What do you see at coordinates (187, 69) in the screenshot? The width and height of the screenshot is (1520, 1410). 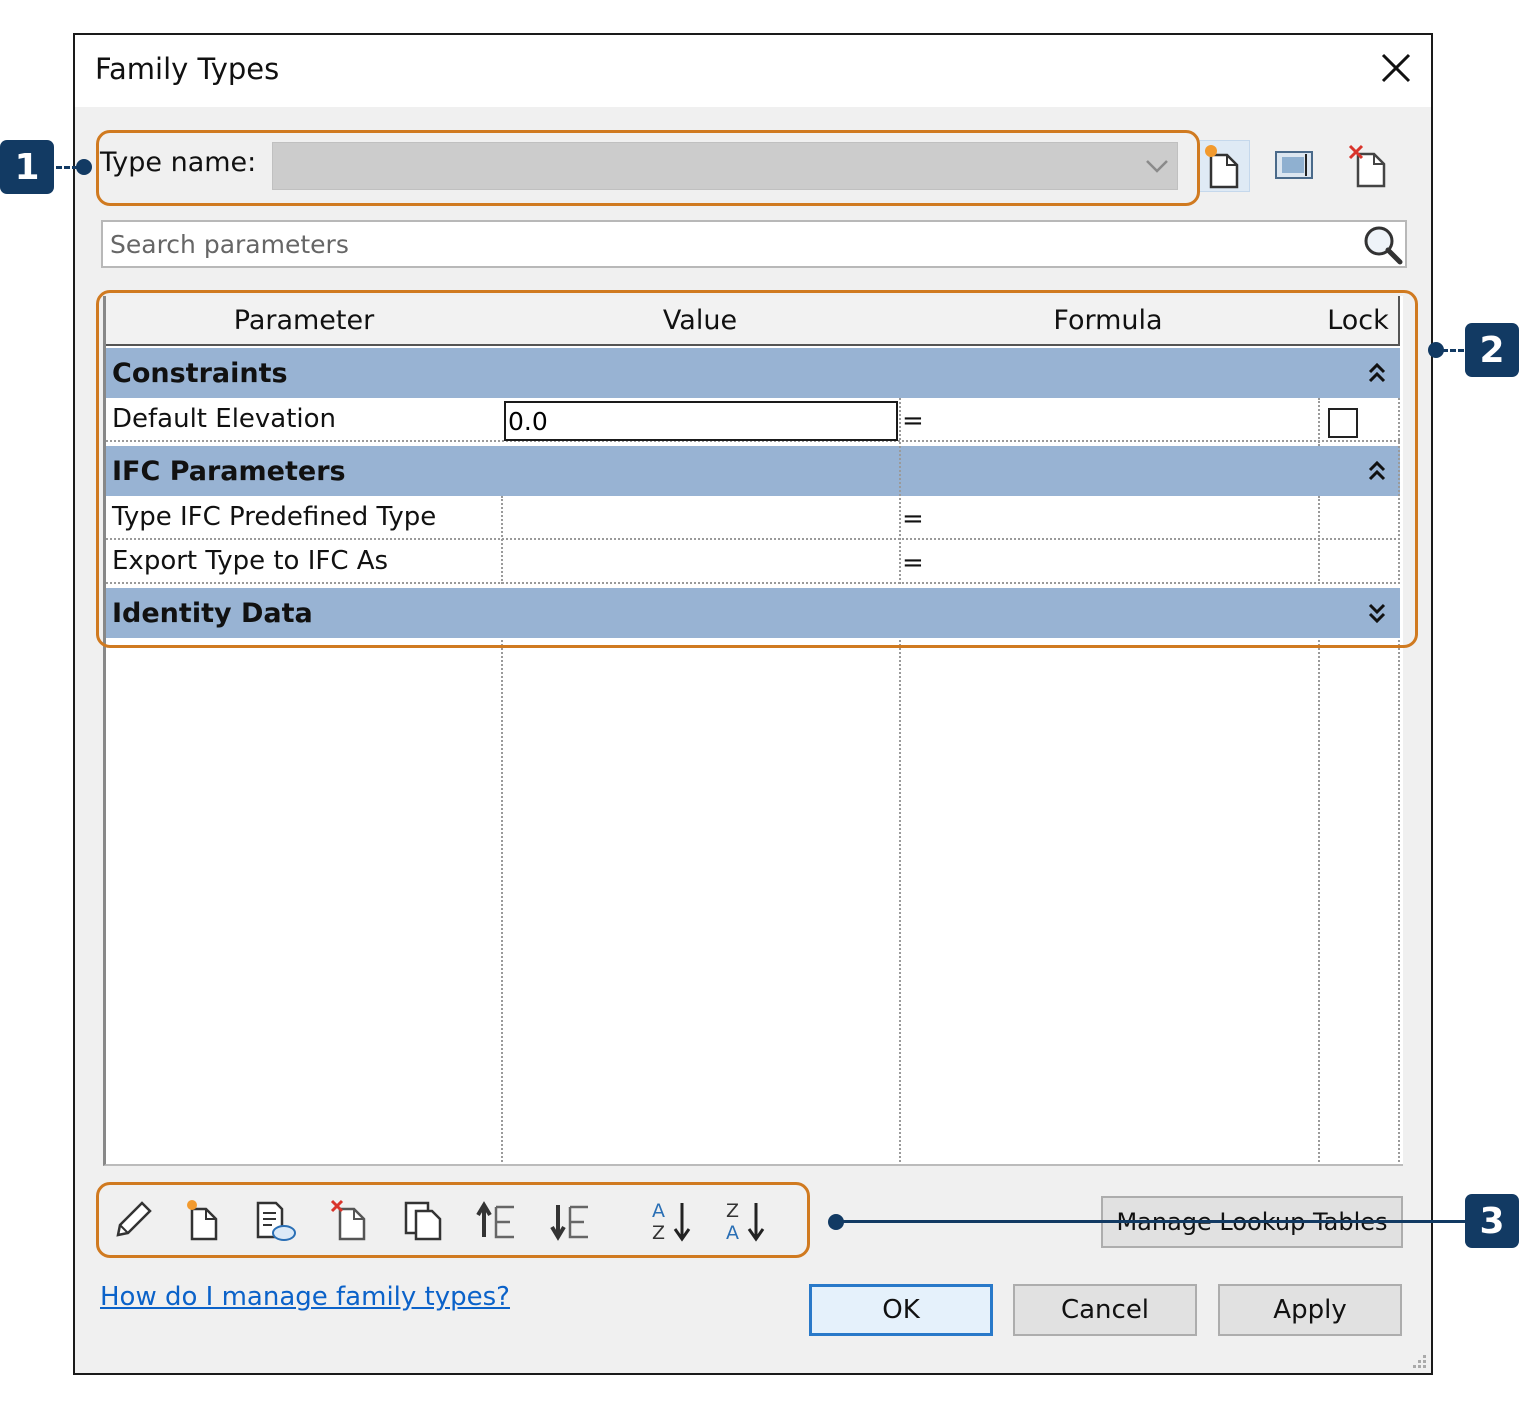 I see `dialog-title: Family Types` at bounding box center [187, 69].